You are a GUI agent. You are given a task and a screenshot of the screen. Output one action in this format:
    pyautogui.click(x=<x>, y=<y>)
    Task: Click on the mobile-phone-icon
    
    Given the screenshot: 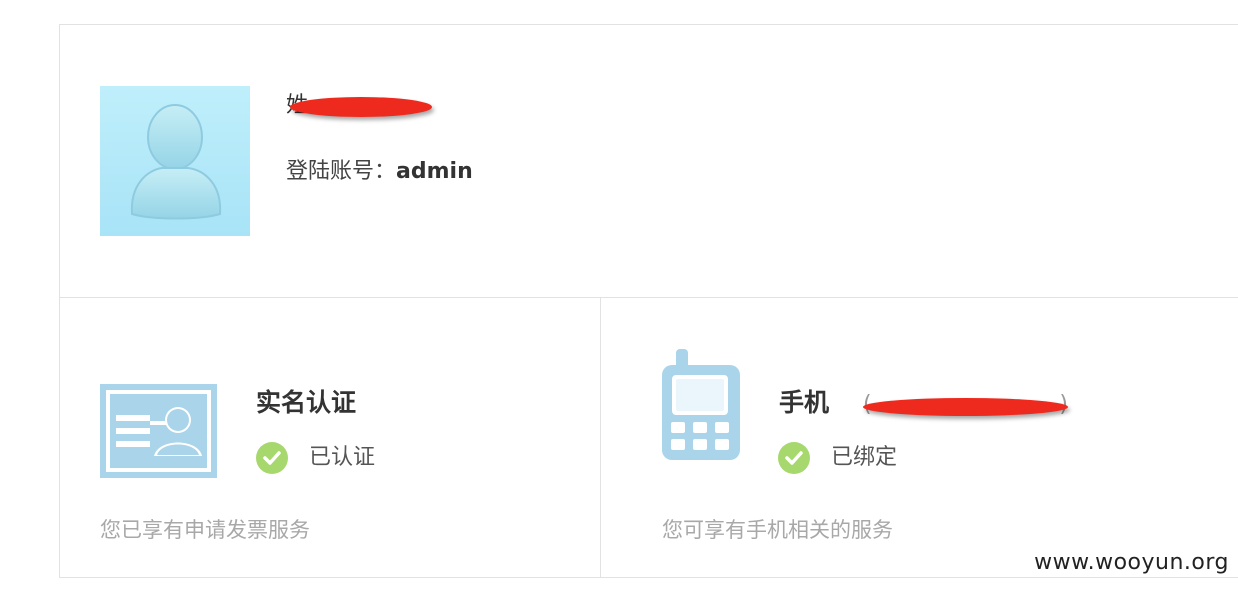 What is the action you would take?
    pyautogui.click(x=701, y=406)
    